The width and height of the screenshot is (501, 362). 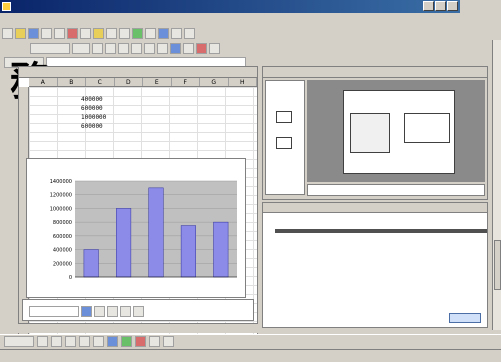 What do you see at coordinates (250, 355) in the screenshot?
I see `status-bar` at bounding box center [250, 355].